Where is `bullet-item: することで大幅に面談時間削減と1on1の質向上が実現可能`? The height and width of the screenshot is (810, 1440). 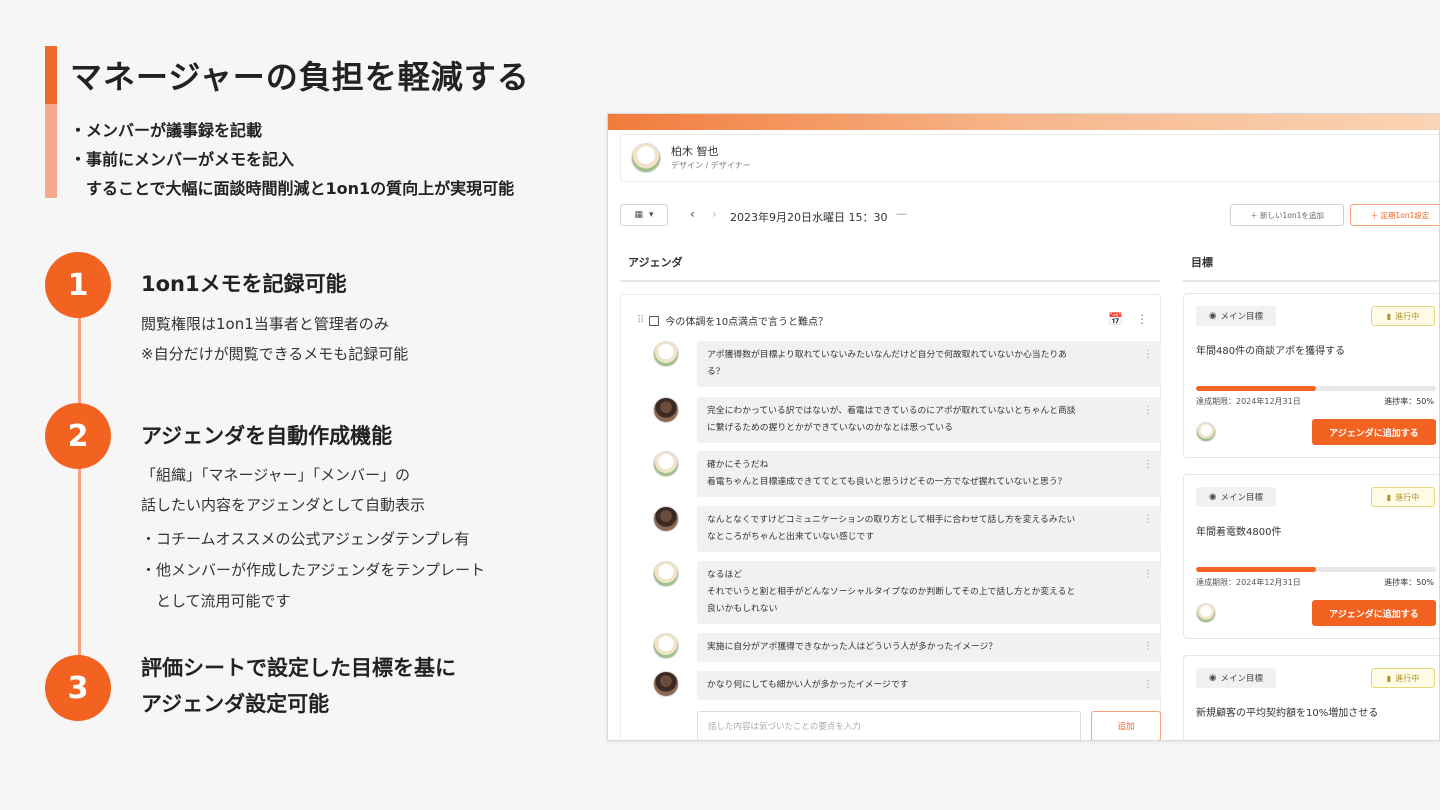 bullet-item: することで大幅に面談時間削減と1on1の質向上が実現可能 is located at coordinates (292, 188).